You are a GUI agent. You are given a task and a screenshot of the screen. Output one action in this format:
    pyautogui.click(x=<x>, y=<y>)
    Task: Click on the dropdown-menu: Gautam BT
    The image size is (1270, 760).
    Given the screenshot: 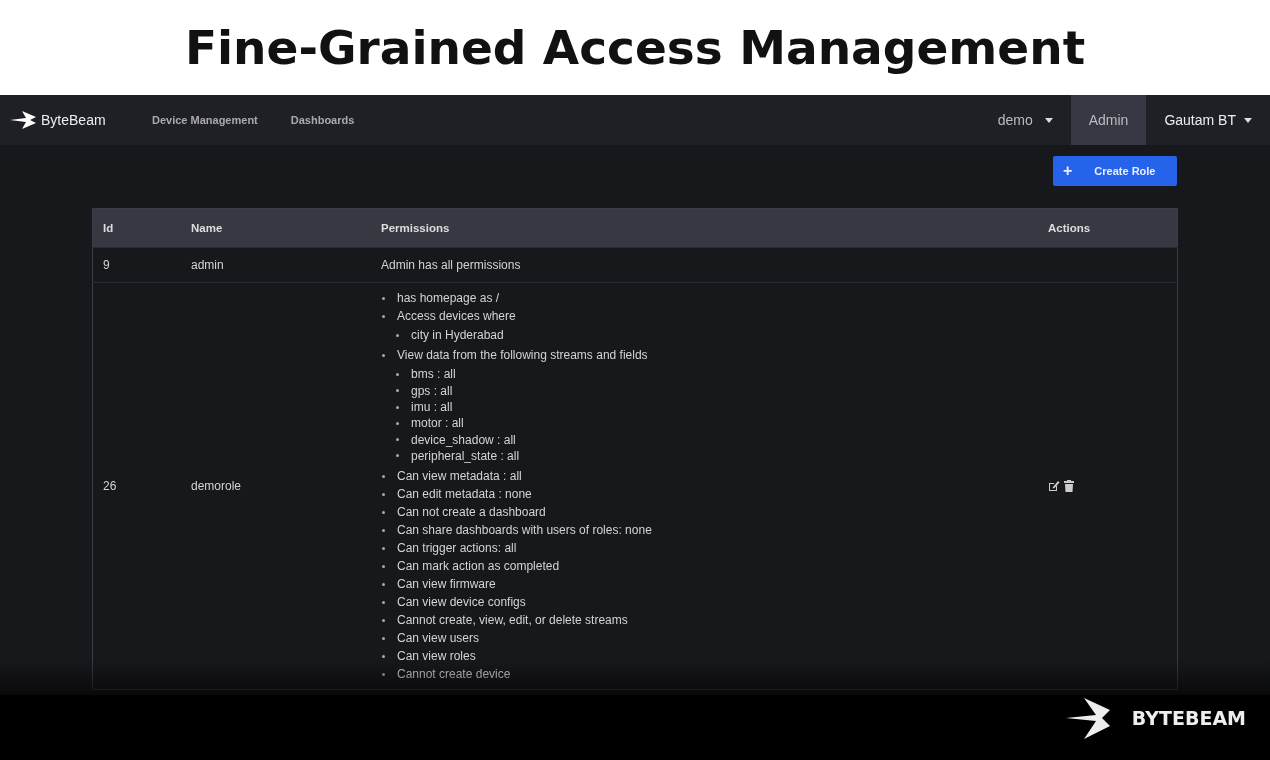 What is the action you would take?
    pyautogui.click(x=1208, y=120)
    